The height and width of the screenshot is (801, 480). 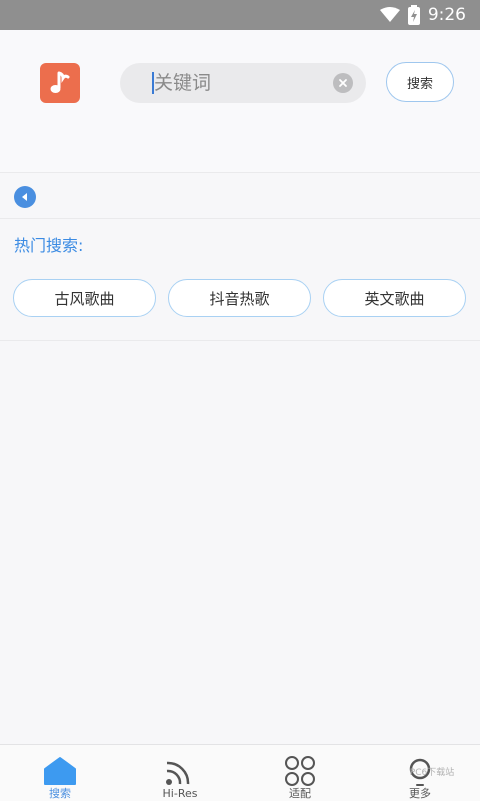 I want to click on grid-circles-icon, so click(x=300, y=771).